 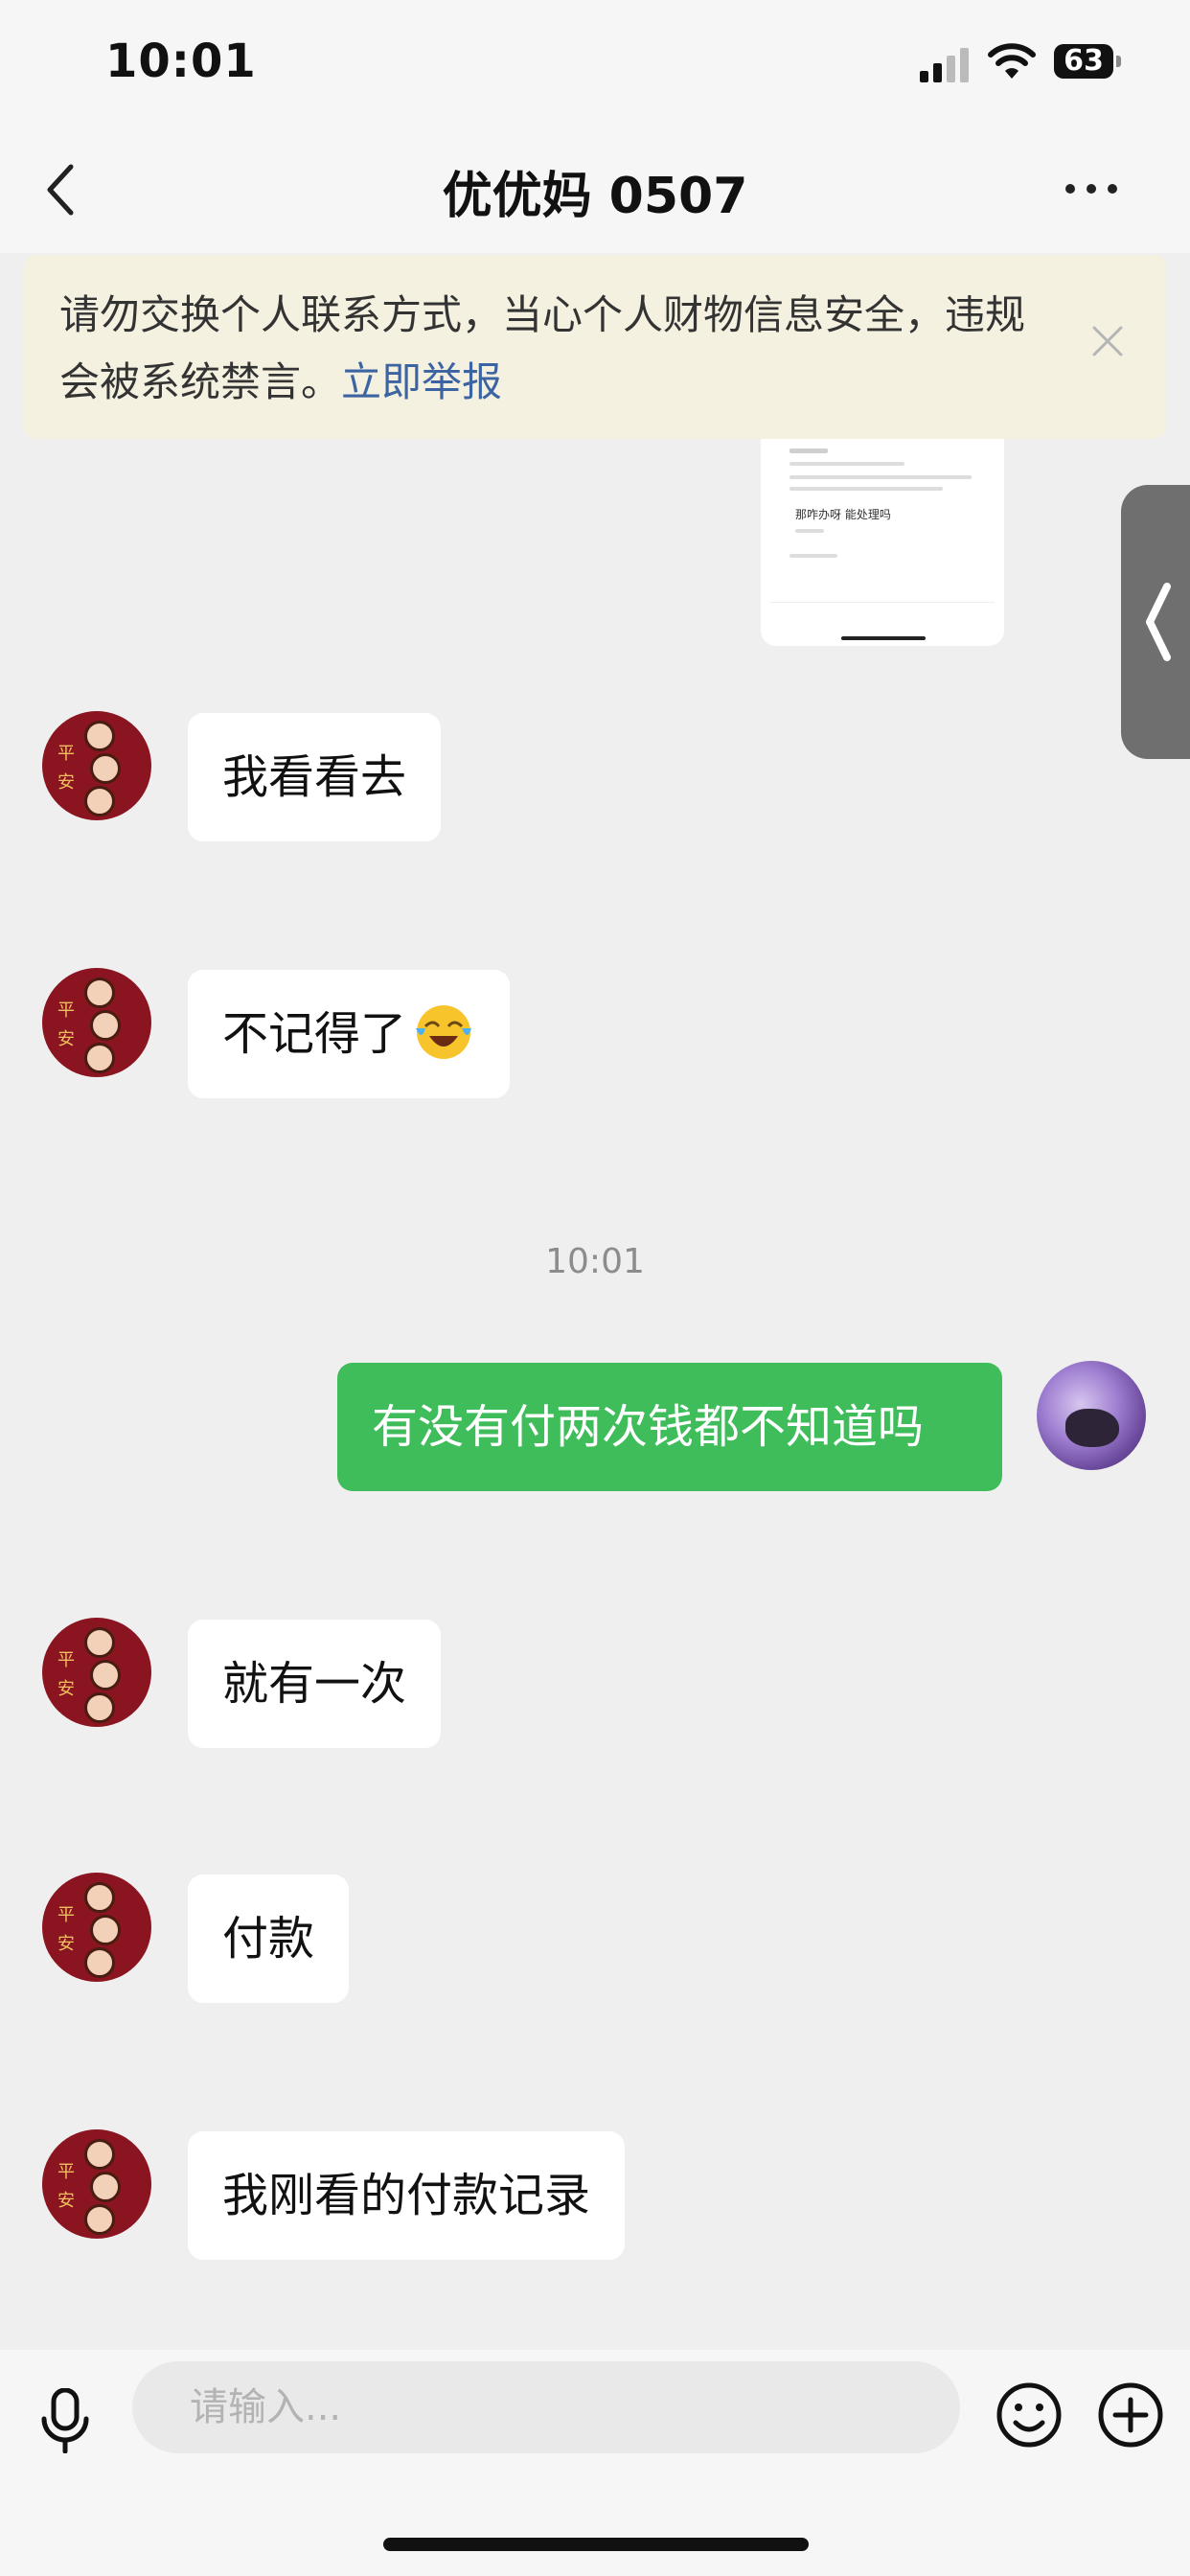 I want to click on microphone-icon, so click(x=65, y=2420).